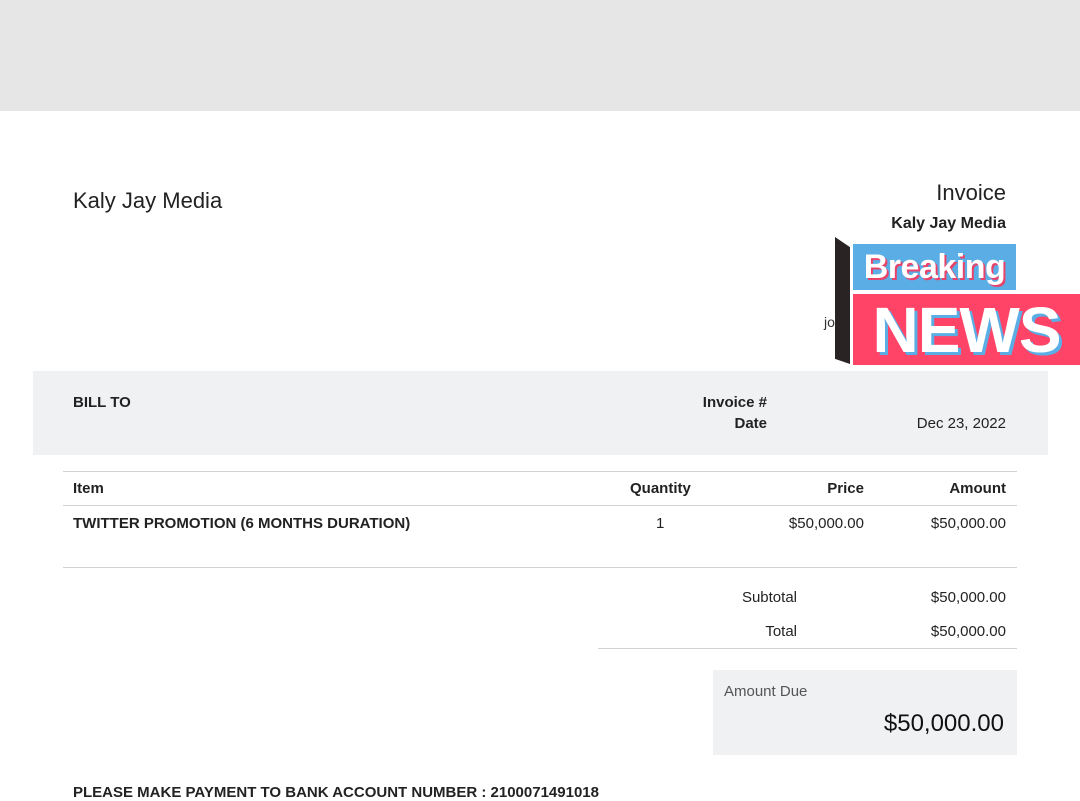 This screenshot has height=801, width=1080. What do you see at coordinates (660, 488) in the screenshot?
I see `column-header-quantity: Quantity` at bounding box center [660, 488].